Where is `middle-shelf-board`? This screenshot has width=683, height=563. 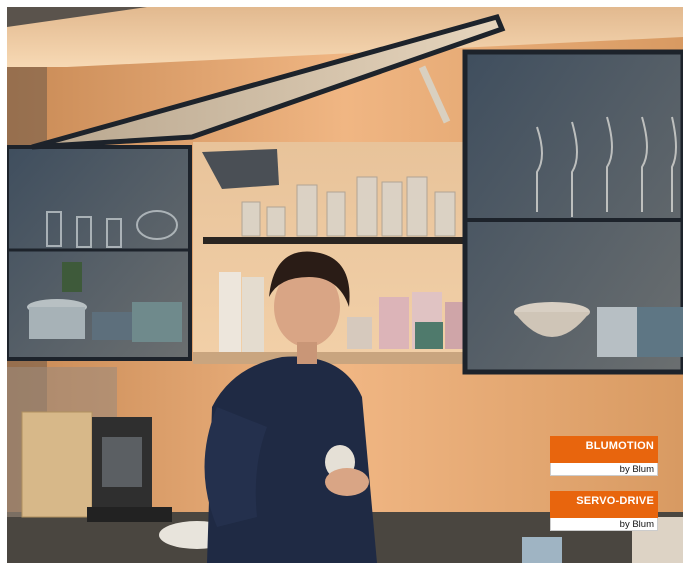
middle-shelf-board is located at coordinates (334, 240).